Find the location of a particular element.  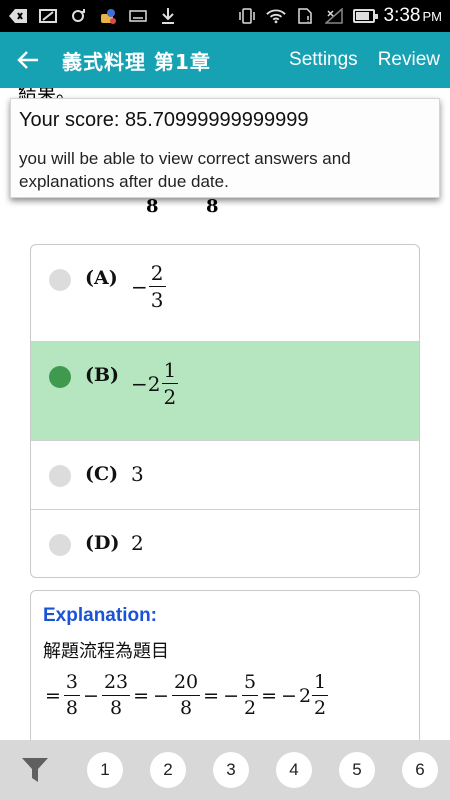

clock-ampm: PM is located at coordinates (432, 16).